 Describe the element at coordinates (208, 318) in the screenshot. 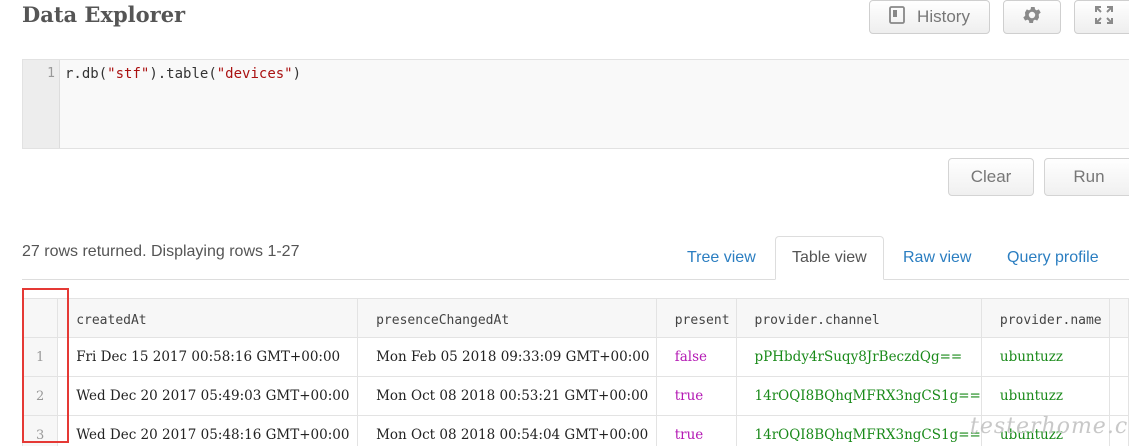

I see `column-header-createdAt: createdAt` at that location.